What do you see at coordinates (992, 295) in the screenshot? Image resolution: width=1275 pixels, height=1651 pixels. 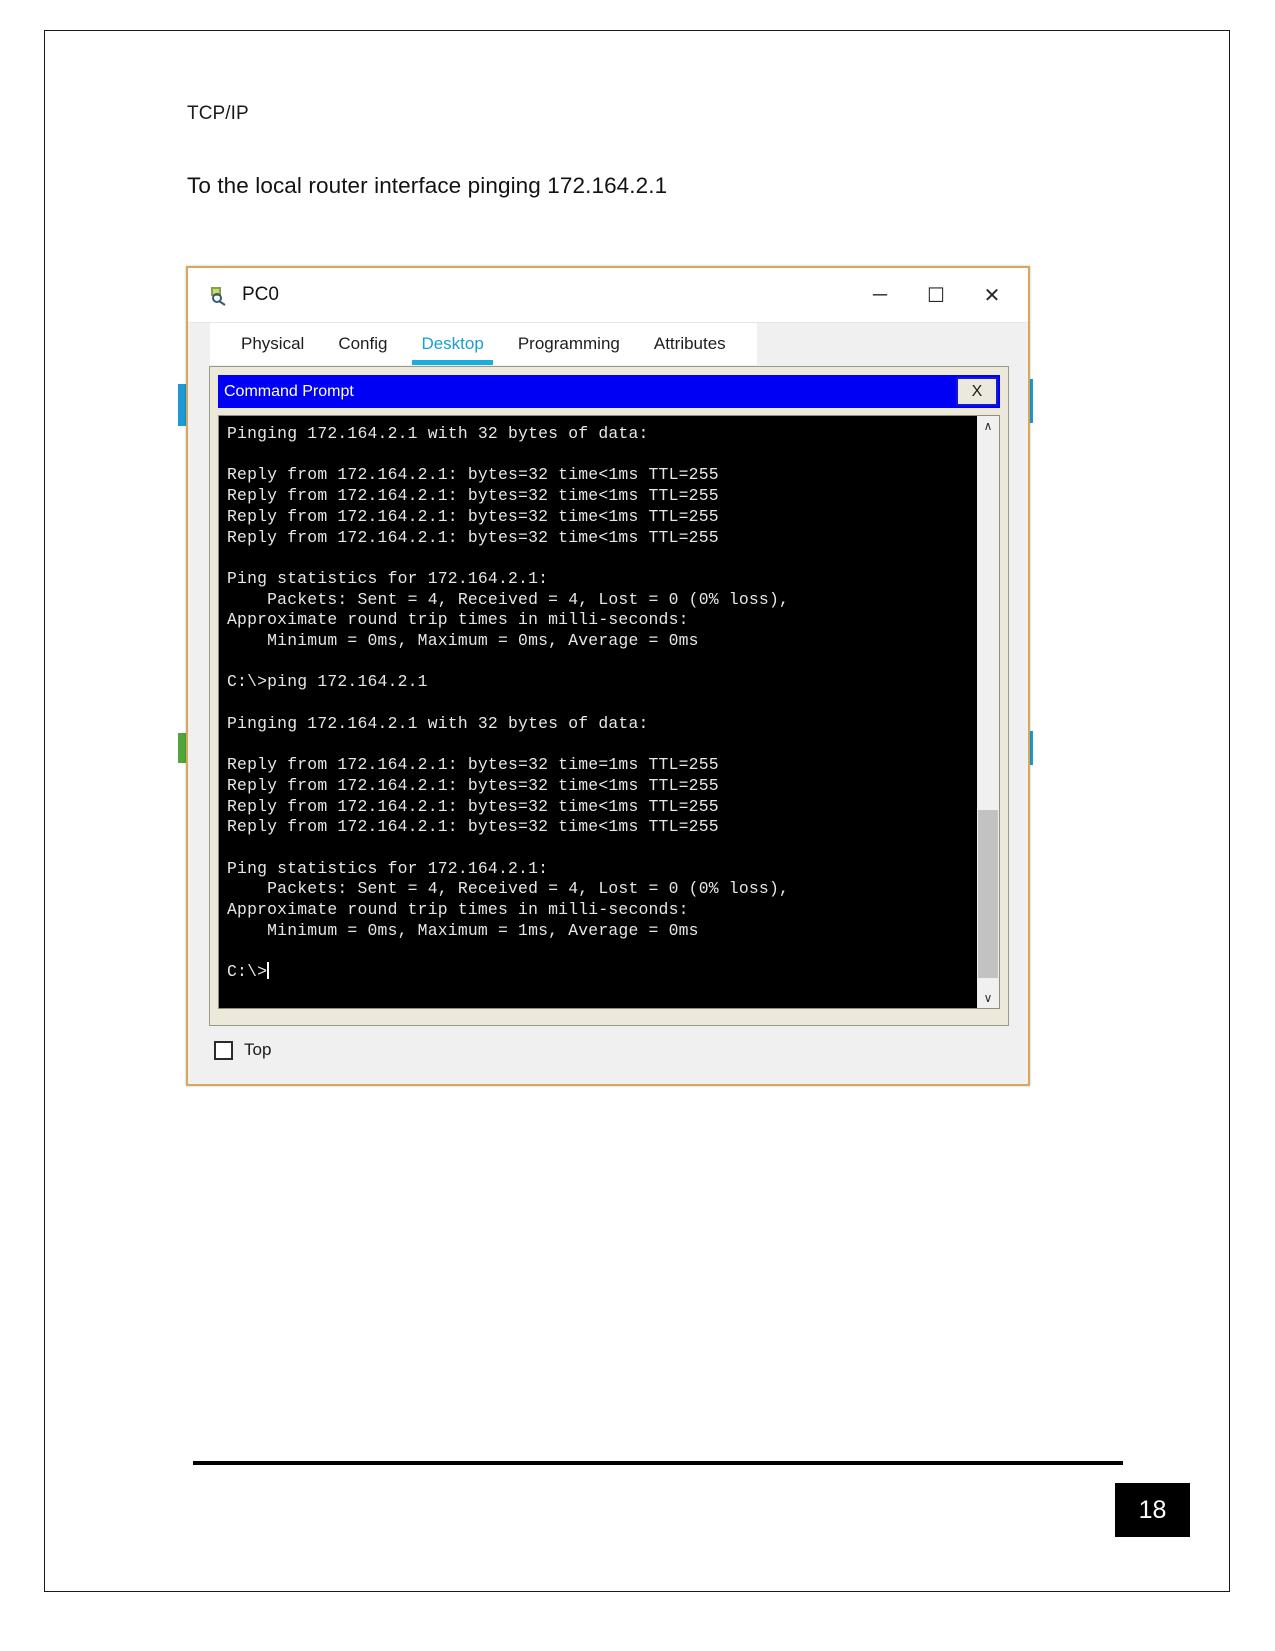 I see `close-icon: ✕` at bounding box center [992, 295].